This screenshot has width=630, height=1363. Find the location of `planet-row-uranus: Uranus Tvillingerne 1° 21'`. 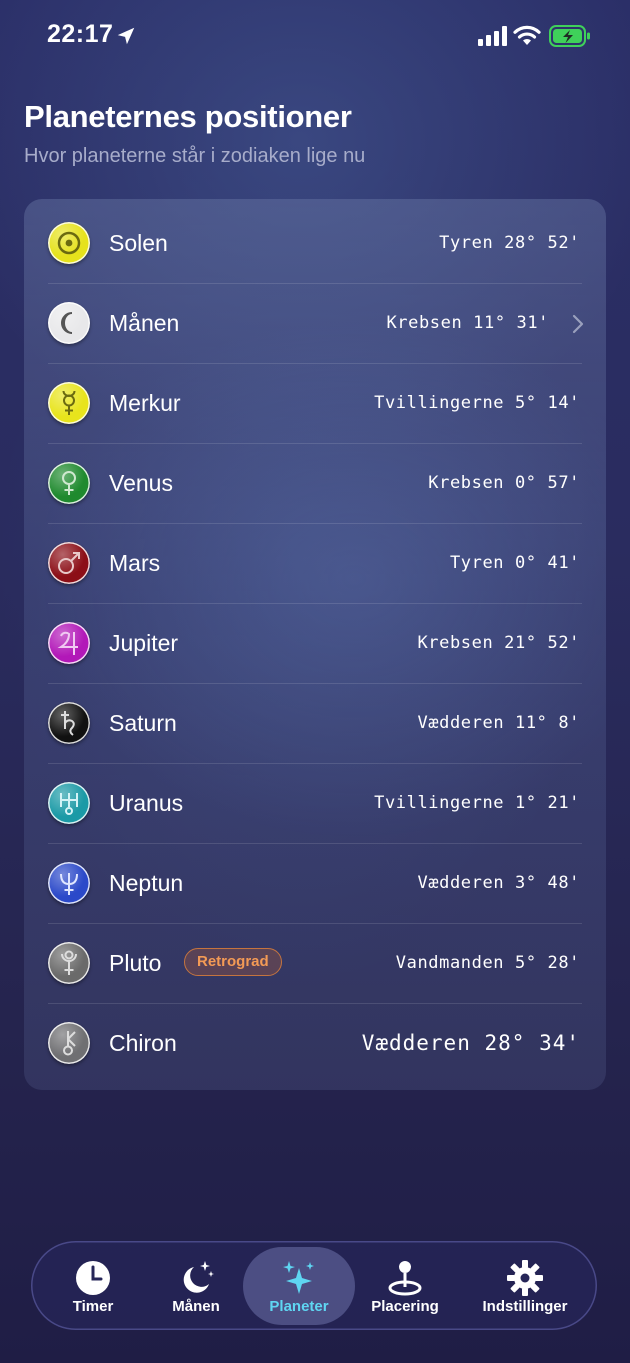

planet-row-uranus: Uranus Tvillingerne 1° 21' is located at coordinates (315, 804).